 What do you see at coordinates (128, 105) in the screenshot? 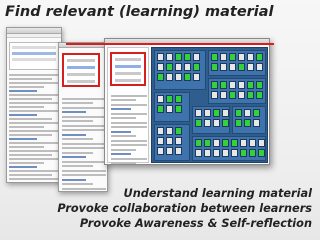
I see `sidebar-panel` at bounding box center [128, 105].